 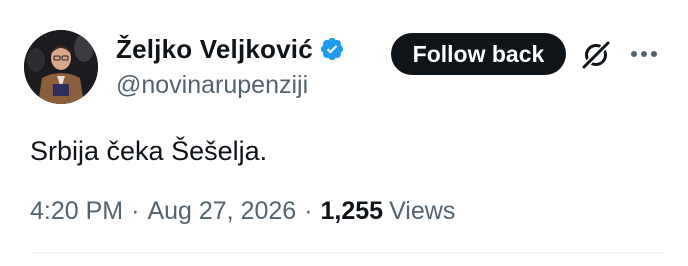 What do you see at coordinates (214, 49) in the screenshot?
I see `author-display-name: Željko Veljković` at bounding box center [214, 49].